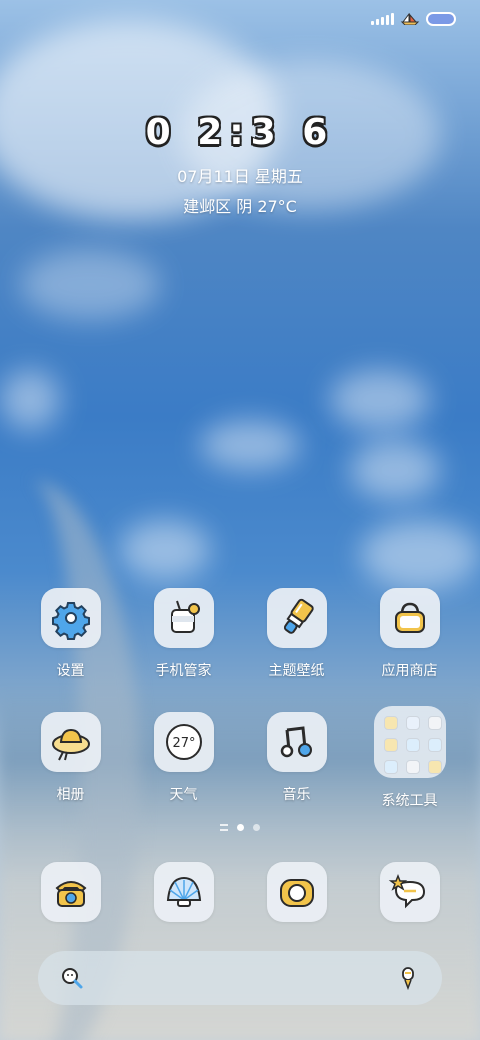  What do you see at coordinates (240, 132) in the screenshot?
I see `clock-time: 0 2:3 6` at bounding box center [240, 132].